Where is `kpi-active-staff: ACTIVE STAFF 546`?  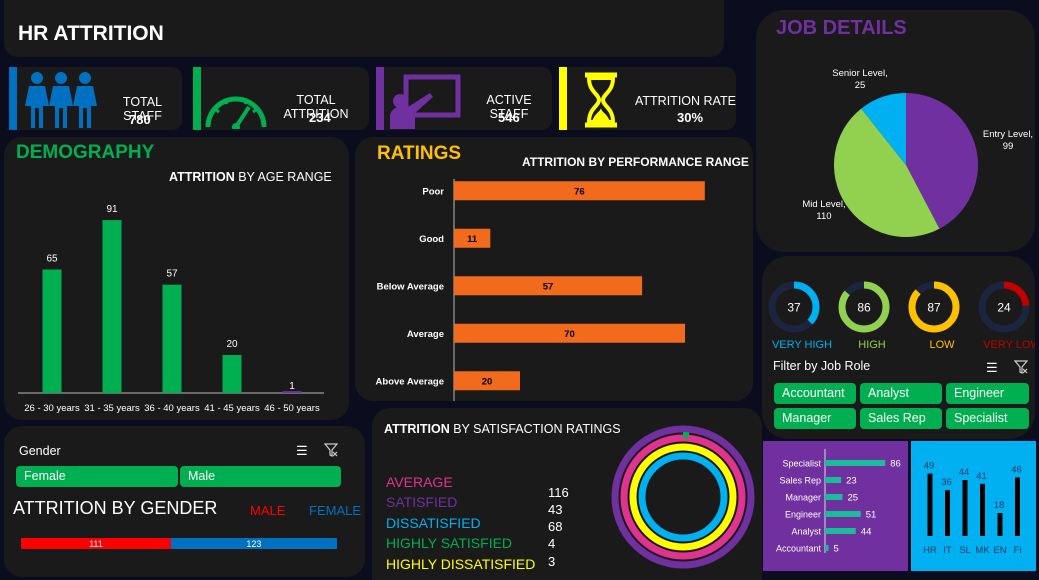
kpi-active-staff: ACTIVE STAFF 546 is located at coordinates (464, 98).